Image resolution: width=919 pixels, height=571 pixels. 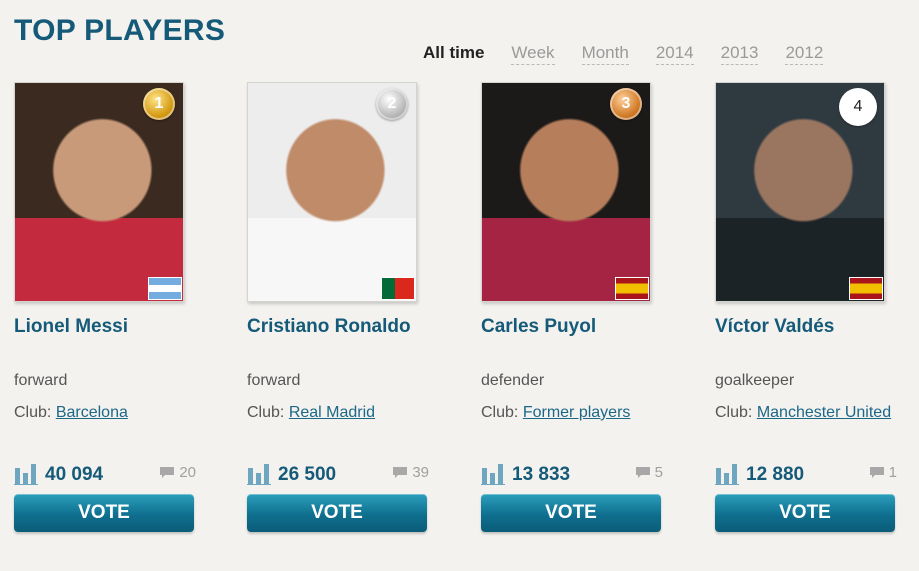 I want to click on club-link: Former players, so click(x=577, y=412).